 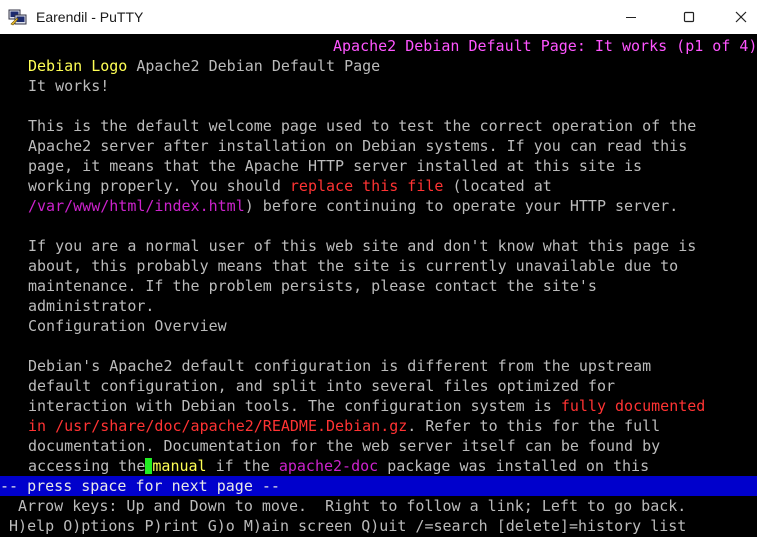 I want to click on close-button, so click(x=740, y=17).